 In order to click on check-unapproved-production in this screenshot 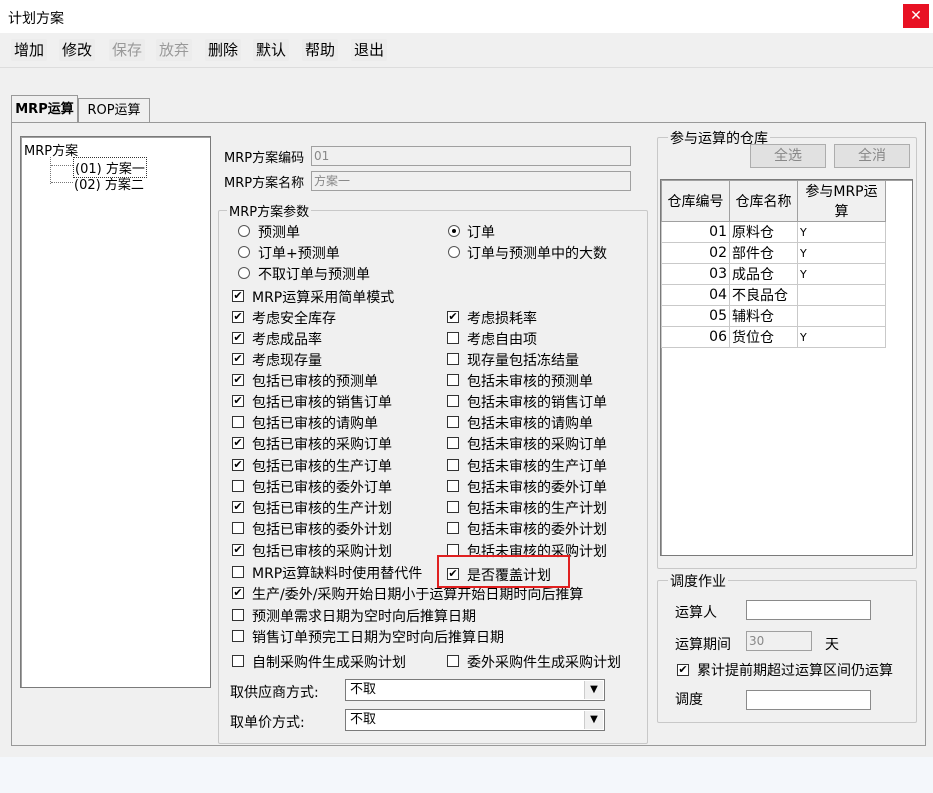, I will do `click(453, 465)`.